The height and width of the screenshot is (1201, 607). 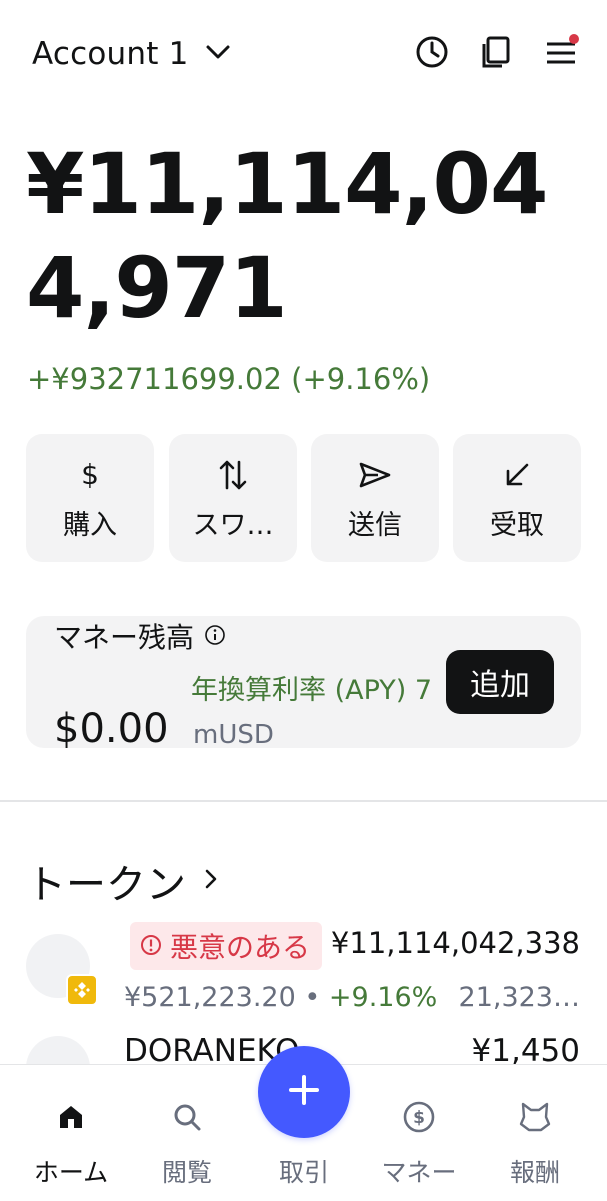 What do you see at coordinates (187, 1143) in the screenshot?
I see `nav-browse: 閲覧` at bounding box center [187, 1143].